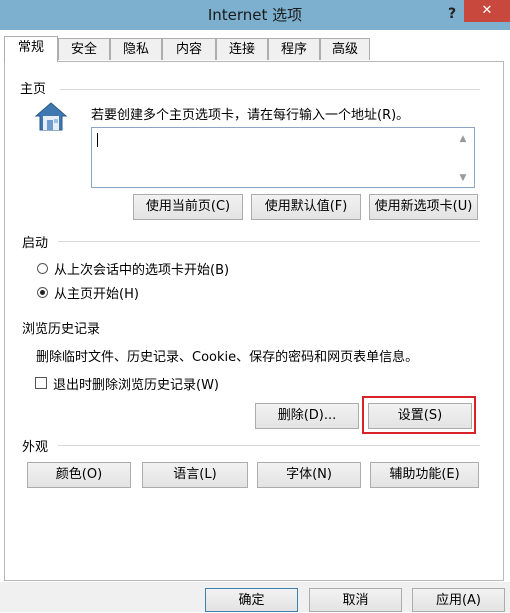 Image resolution: width=510 pixels, height=613 pixels. Describe the element at coordinates (487, 11) in the screenshot. I see `close-button: ✕` at that location.